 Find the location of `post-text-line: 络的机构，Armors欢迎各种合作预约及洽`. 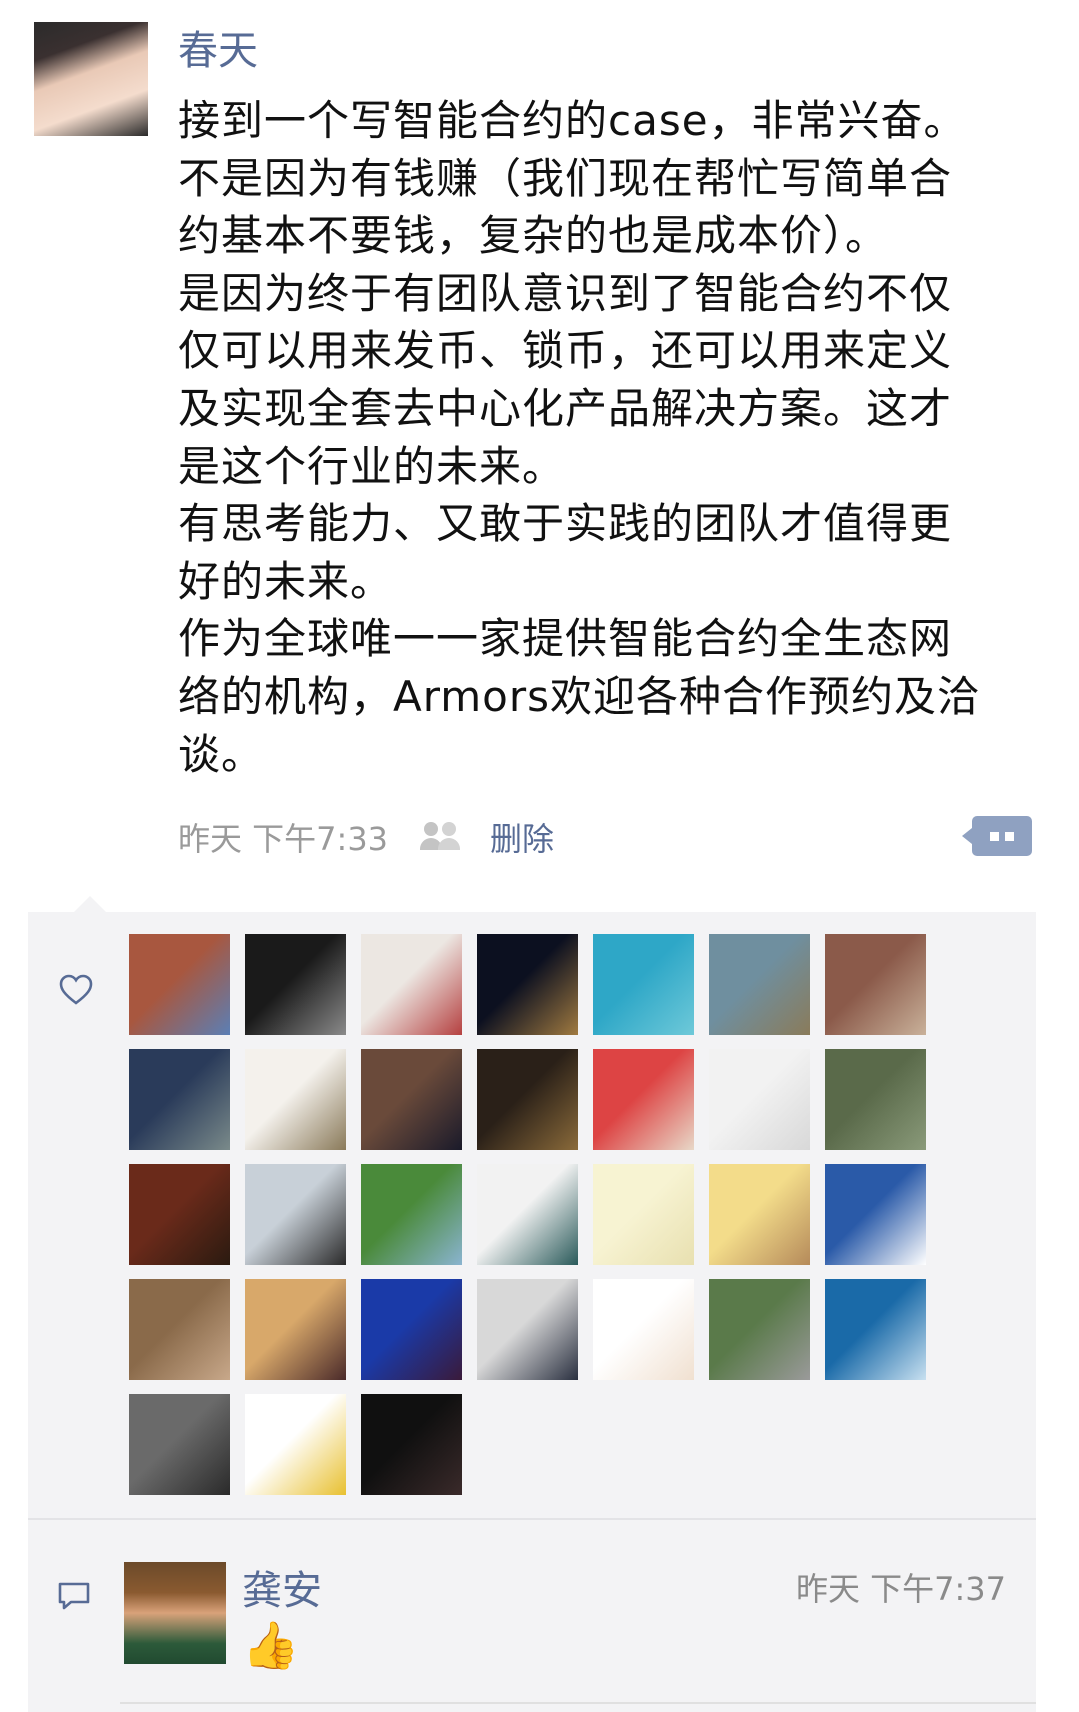

post-text-line: 络的机构，Armors欢迎各种合作预约及洽 is located at coordinates (579, 696).